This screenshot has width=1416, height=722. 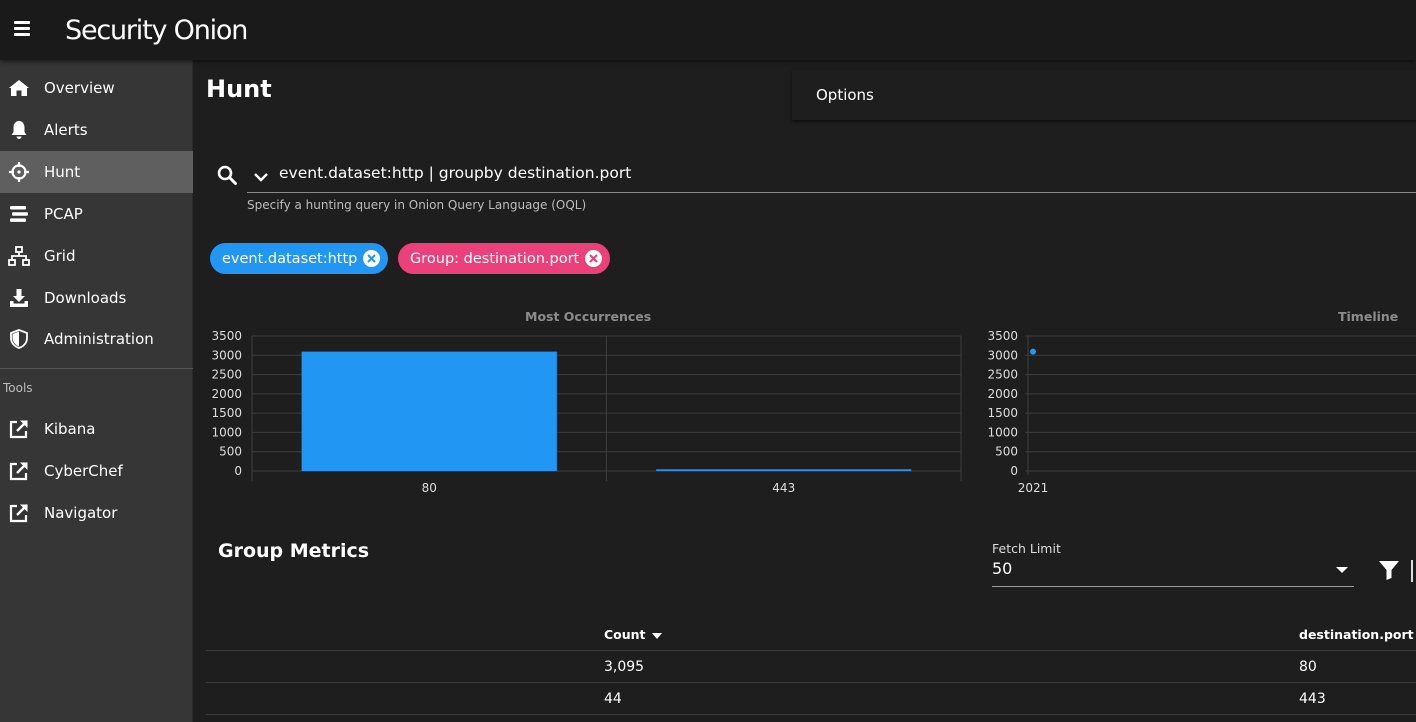 I want to click on sidebar-item-label: Administration, so click(x=99, y=339).